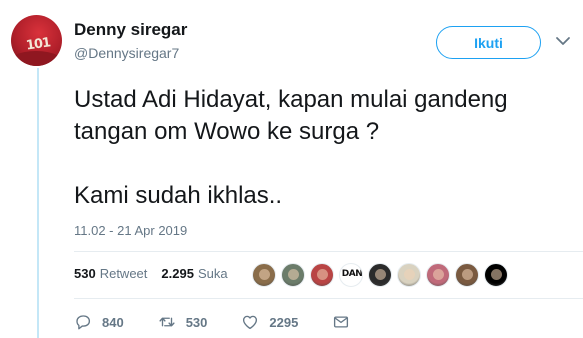  Describe the element at coordinates (38, 203) in the screenshot. I see `thread-line` at that location.